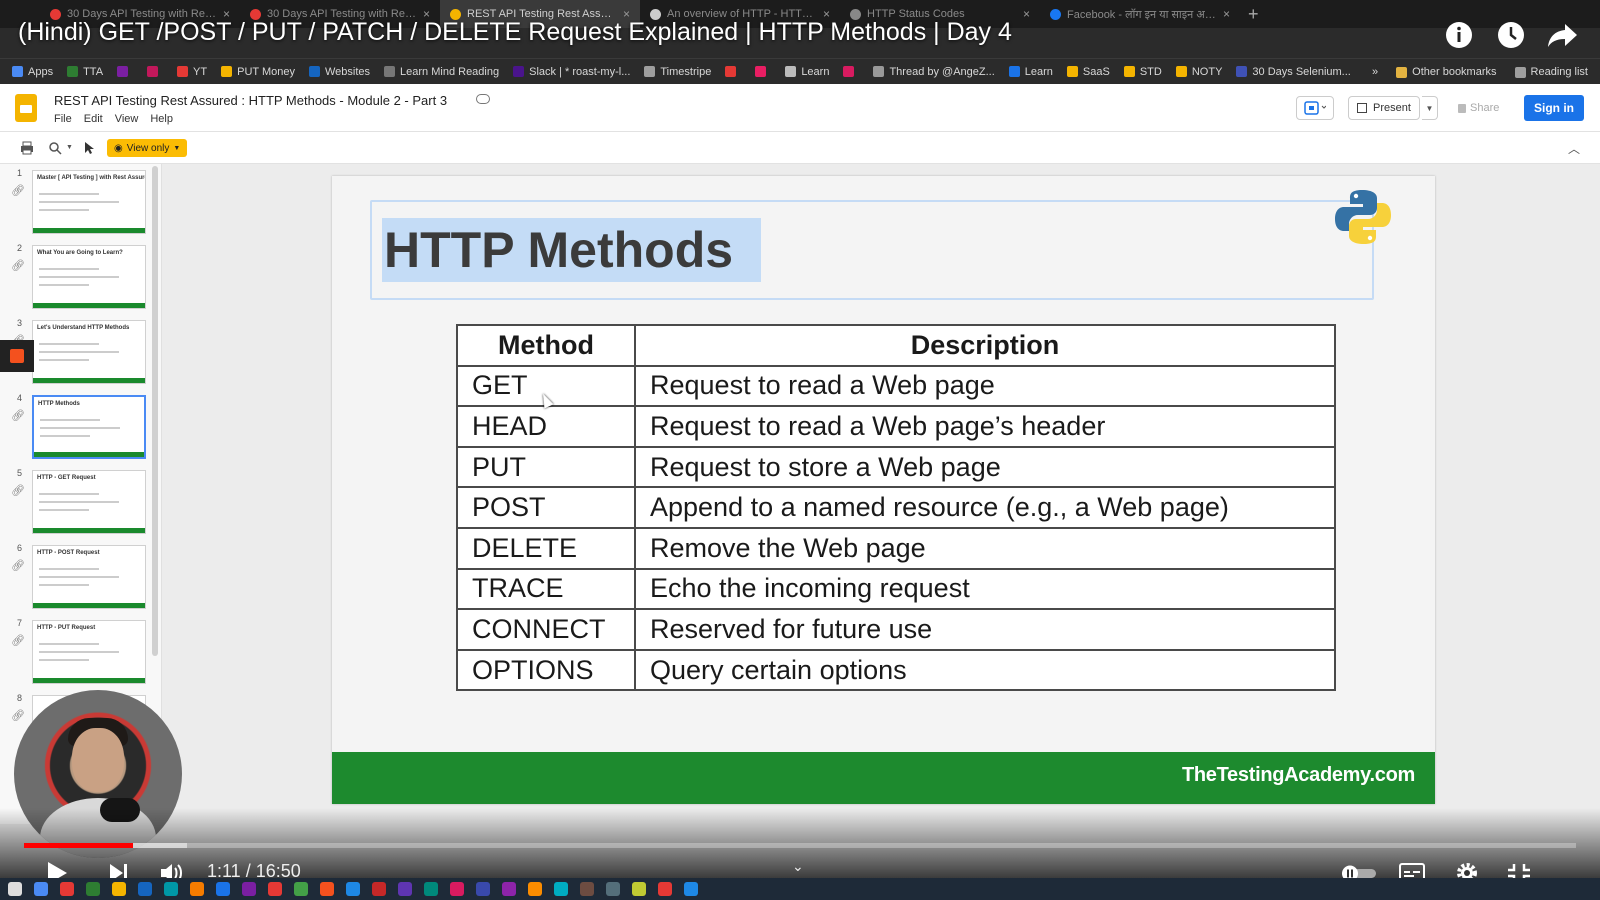  Describe the element at coordinates (1554, 108) in the screenshot. I see `sign-in-button: Sign in` at that location.